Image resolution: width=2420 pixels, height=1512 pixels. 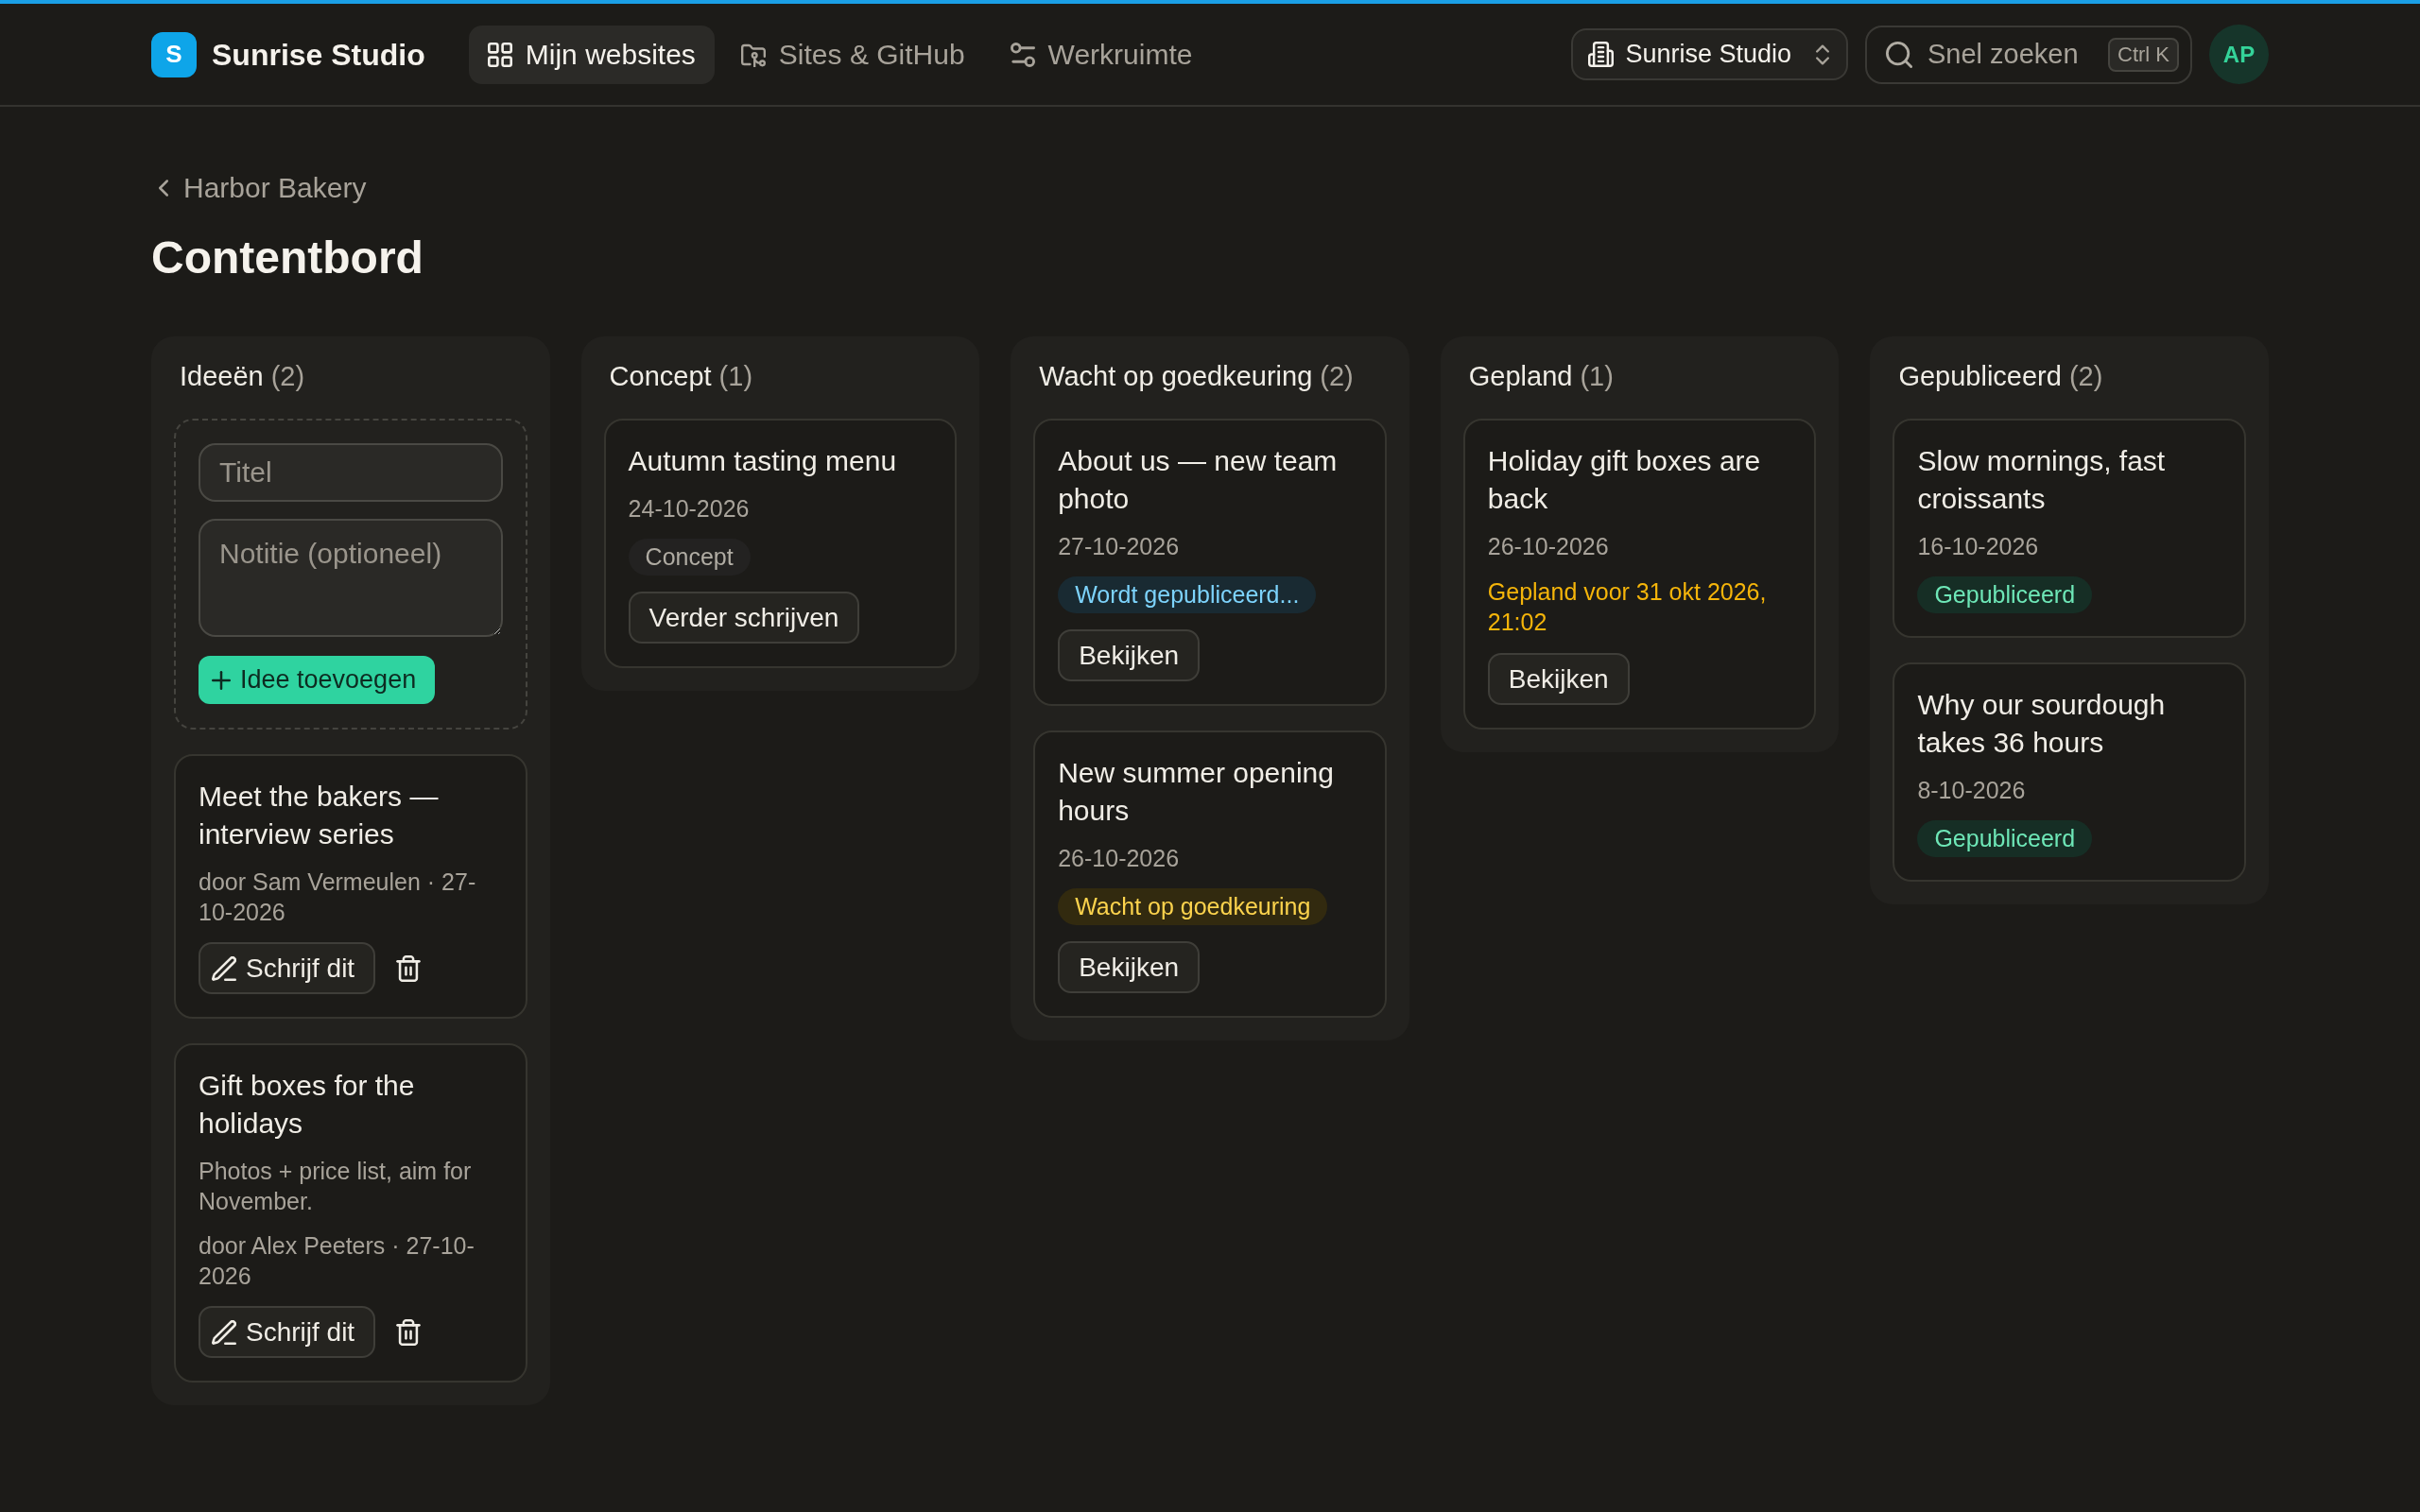 What do you see at coordinates (2042, 724) in the screenshot?
I see `card-title: Why our sourdough takes 36 hours` at bounding box center [2042, 724].